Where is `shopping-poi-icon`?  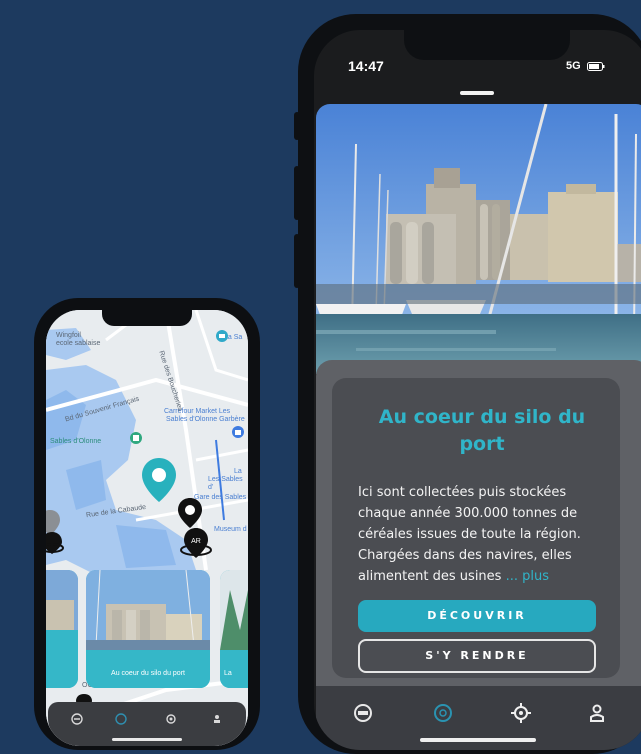
shopping-poi-icon is located at coordinates (238, 432).